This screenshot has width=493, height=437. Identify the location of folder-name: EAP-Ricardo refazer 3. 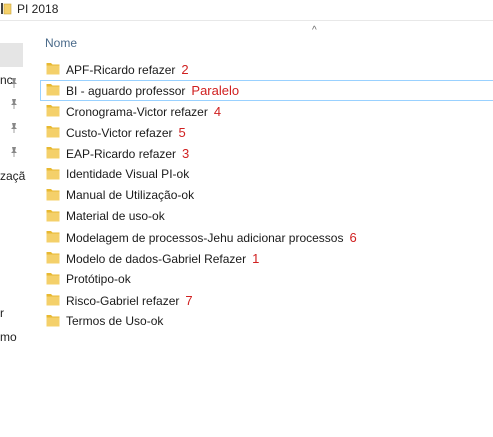
(127, 153).